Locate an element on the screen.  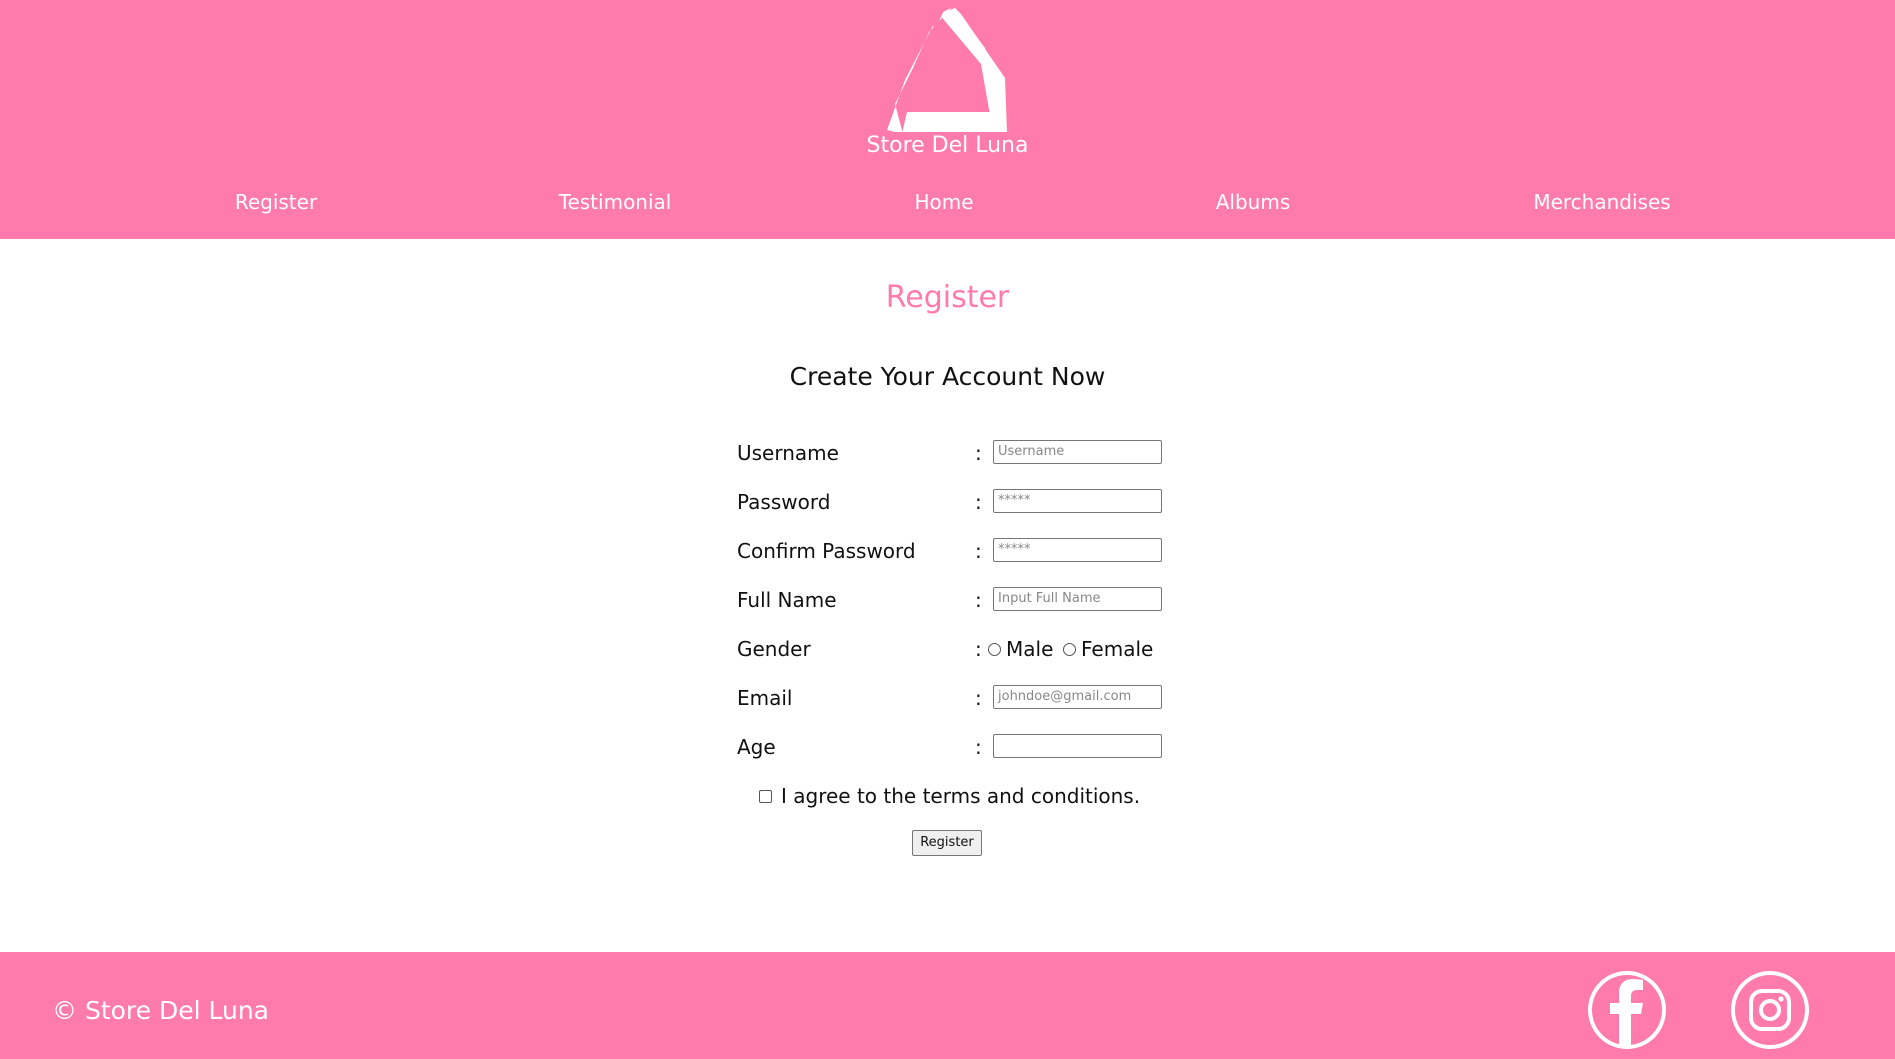
gender-male-radio is located at coordinates (994, 649).